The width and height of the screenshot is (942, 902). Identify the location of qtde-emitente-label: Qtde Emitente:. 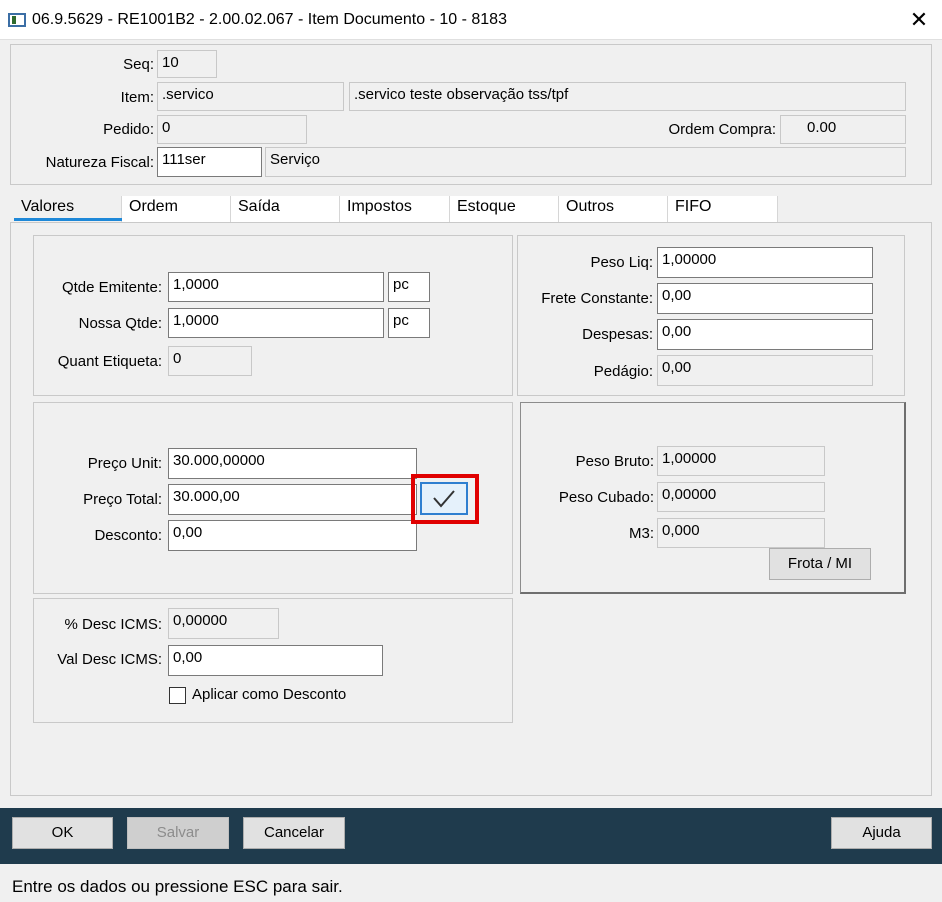
(111, 287).